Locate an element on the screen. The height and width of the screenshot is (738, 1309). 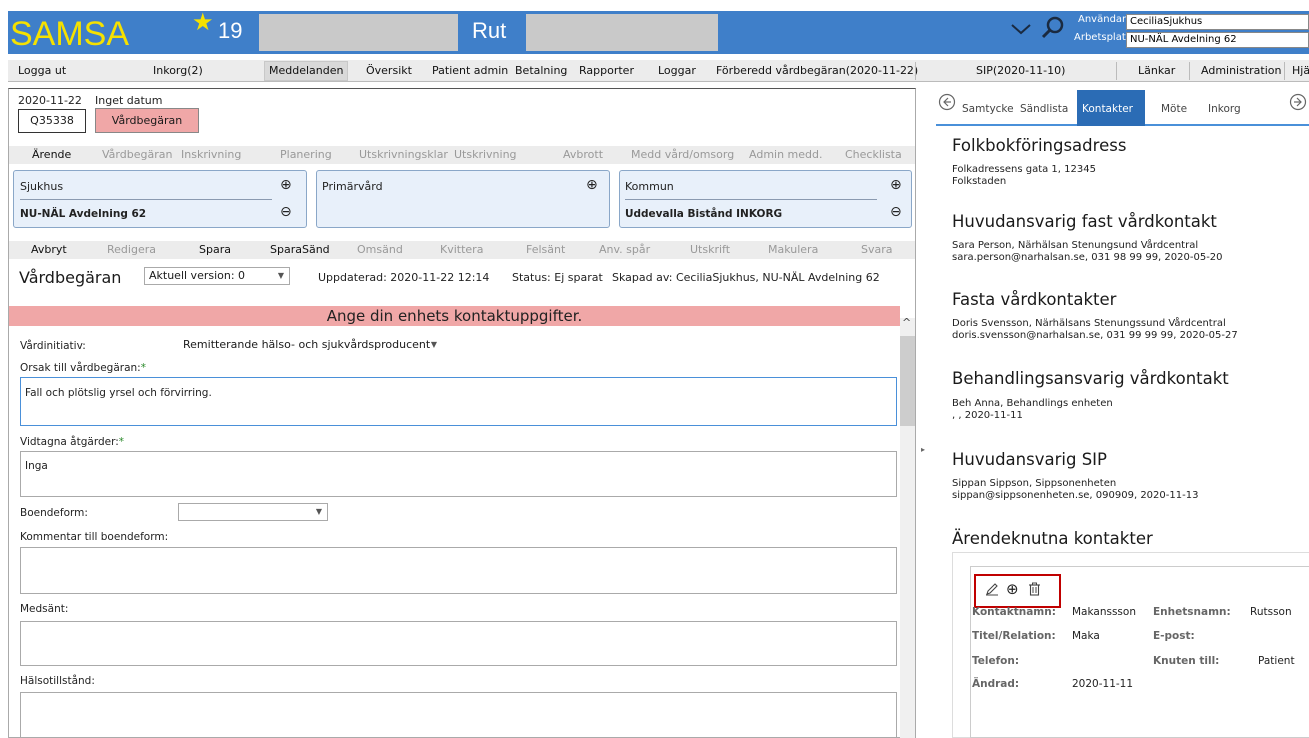
menu-prepared-request: Förberedd vårdbegäran(2020-11-22) is located at coordinates (817, 70).